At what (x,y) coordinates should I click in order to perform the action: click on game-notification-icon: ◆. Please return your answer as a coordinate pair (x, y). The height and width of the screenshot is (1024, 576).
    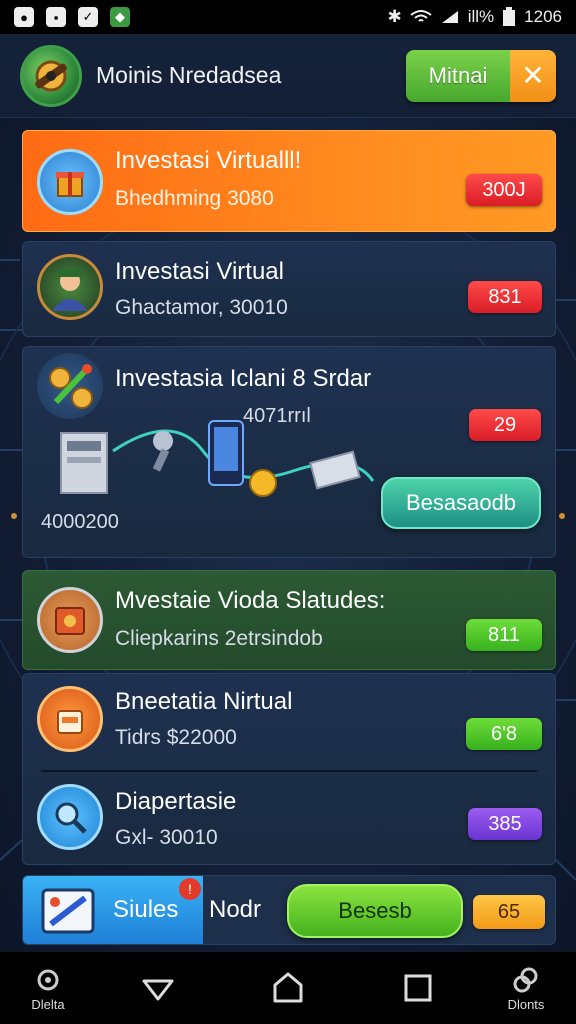
    Looking at the image, I should click on (120, 17).